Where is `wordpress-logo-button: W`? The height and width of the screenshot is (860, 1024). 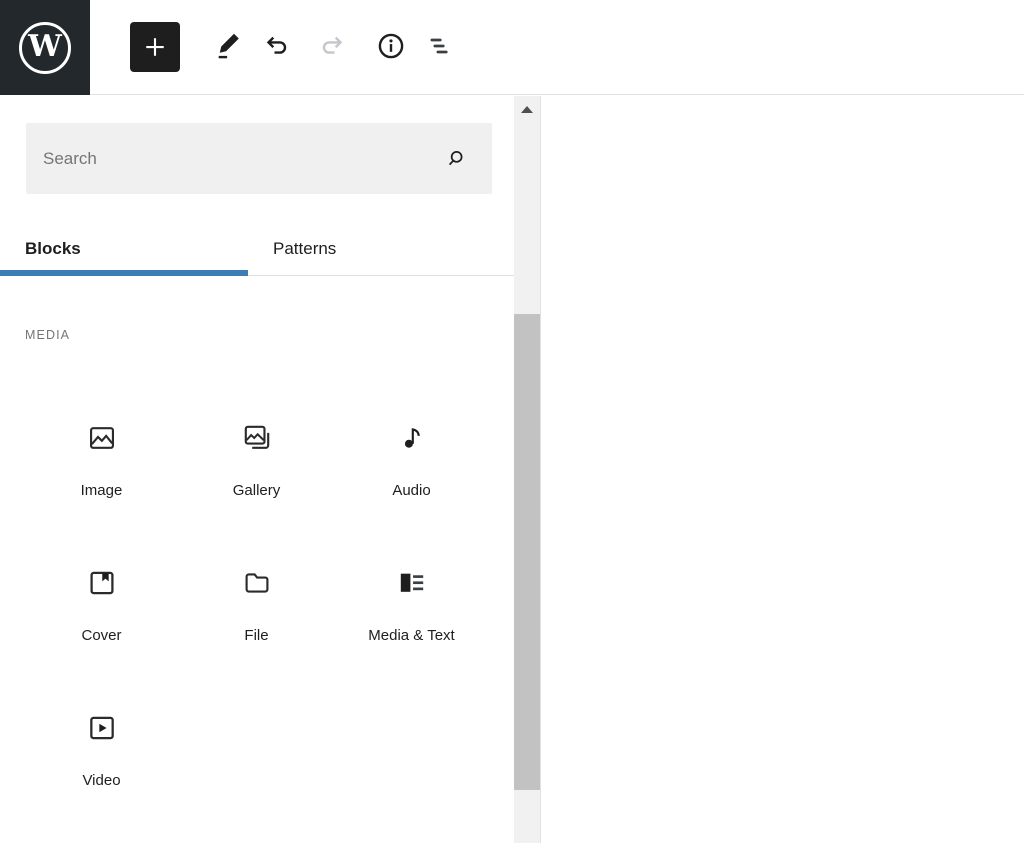
wordpress-logo-button: W is located at coordinates (45, 47).